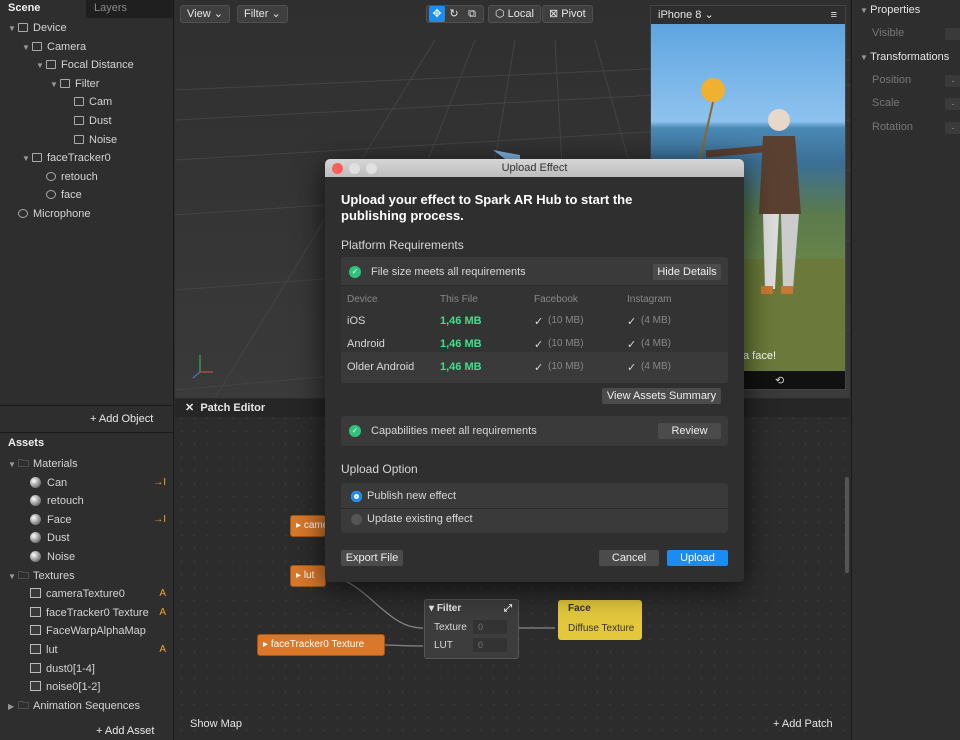 The height and width of the screenshot is (740, 960). Describe the element at coordinates (23, 464) in the screenshot. I see `folder-icon: 🗀` at that location.